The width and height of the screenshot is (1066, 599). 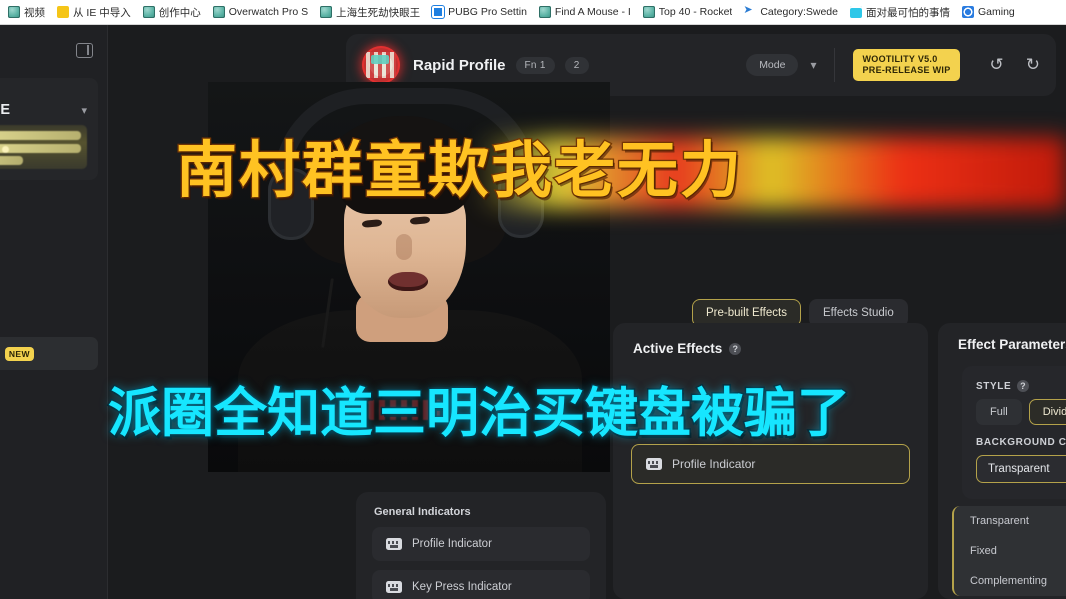 I want to click on bookmark-label: 创作中心, so click(x=179, y=12).